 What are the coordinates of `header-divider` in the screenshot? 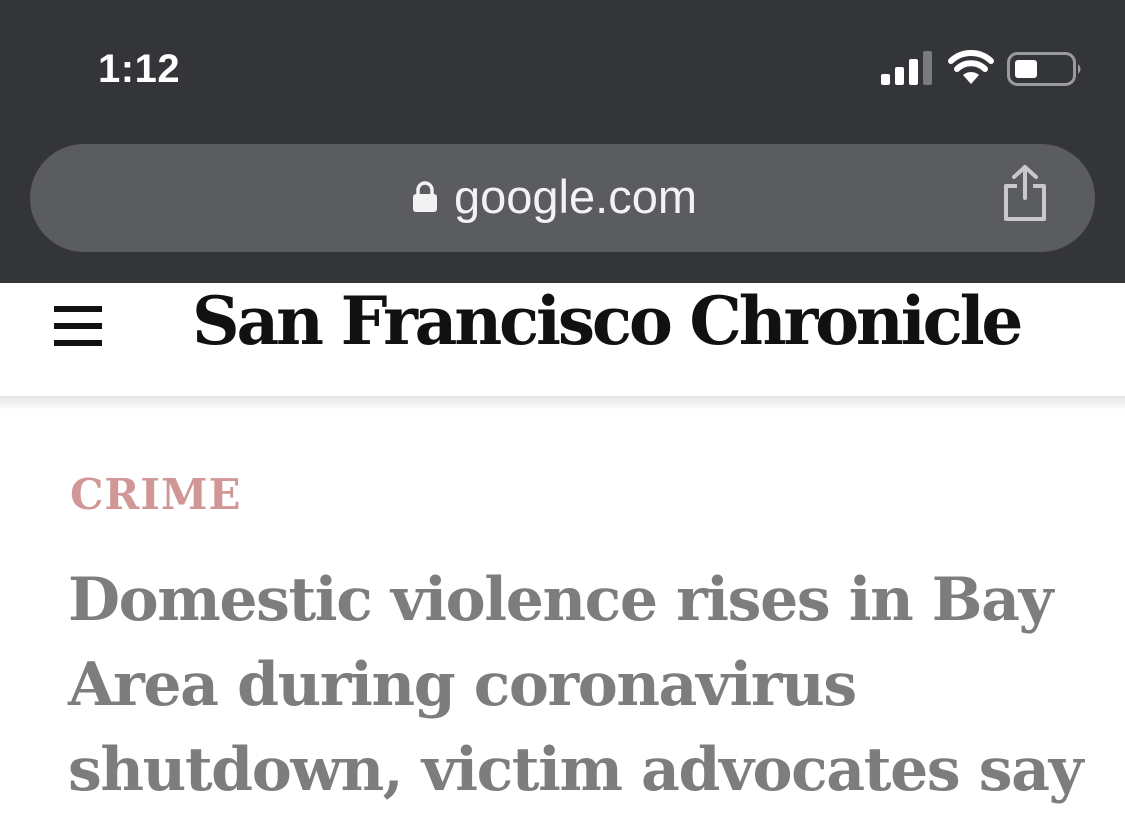 It's located at (562, 403).